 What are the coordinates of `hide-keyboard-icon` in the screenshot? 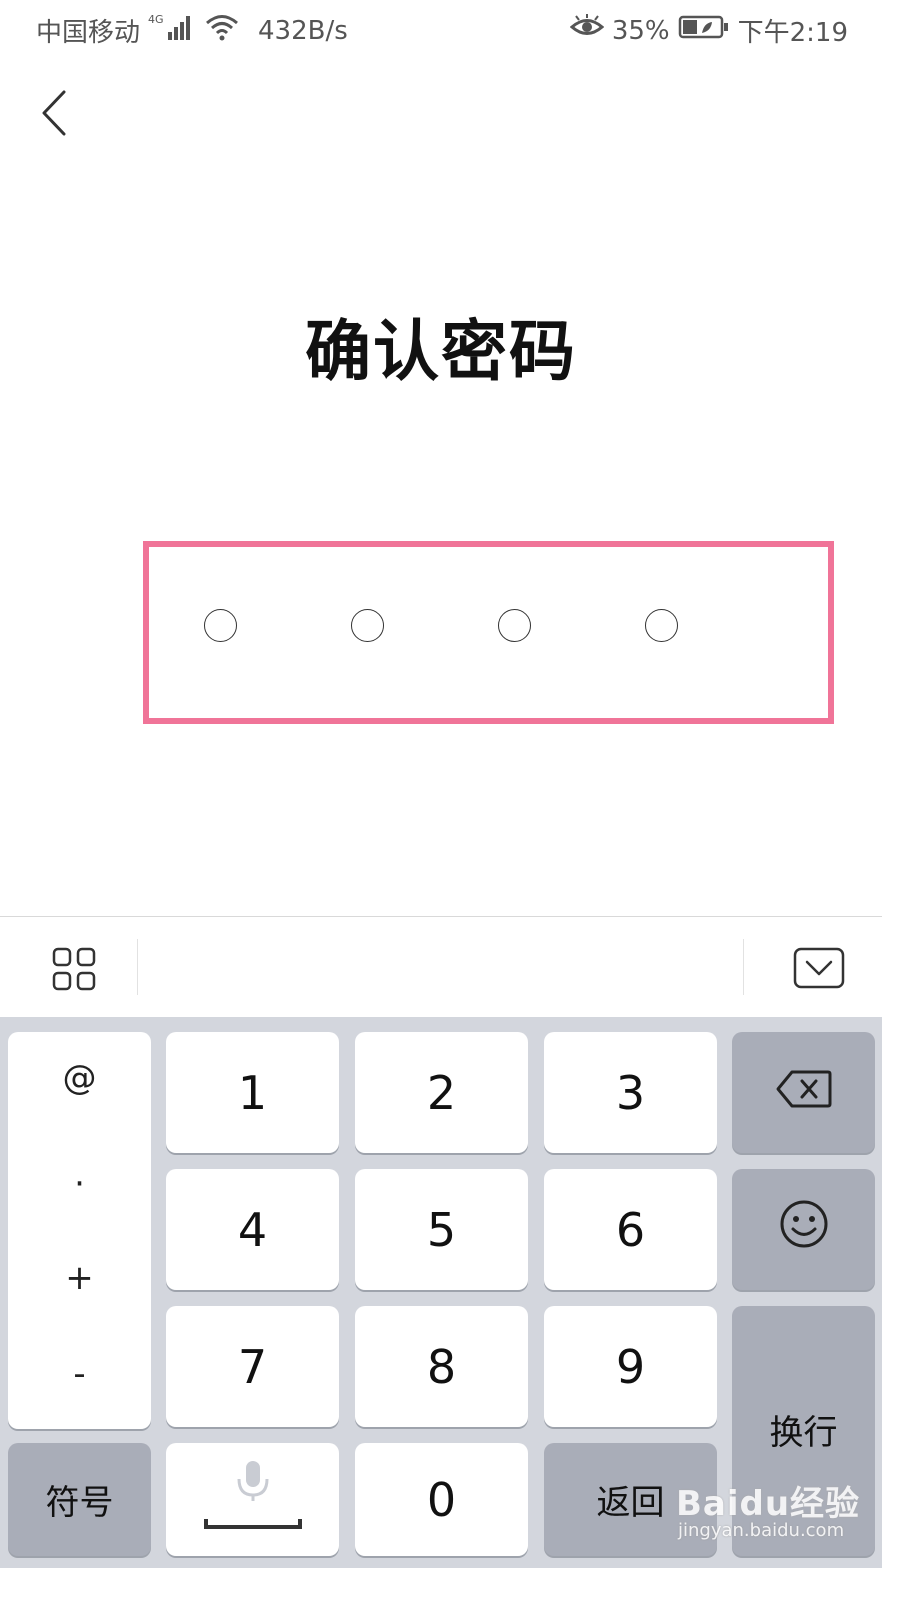 It's located at (819, 970).